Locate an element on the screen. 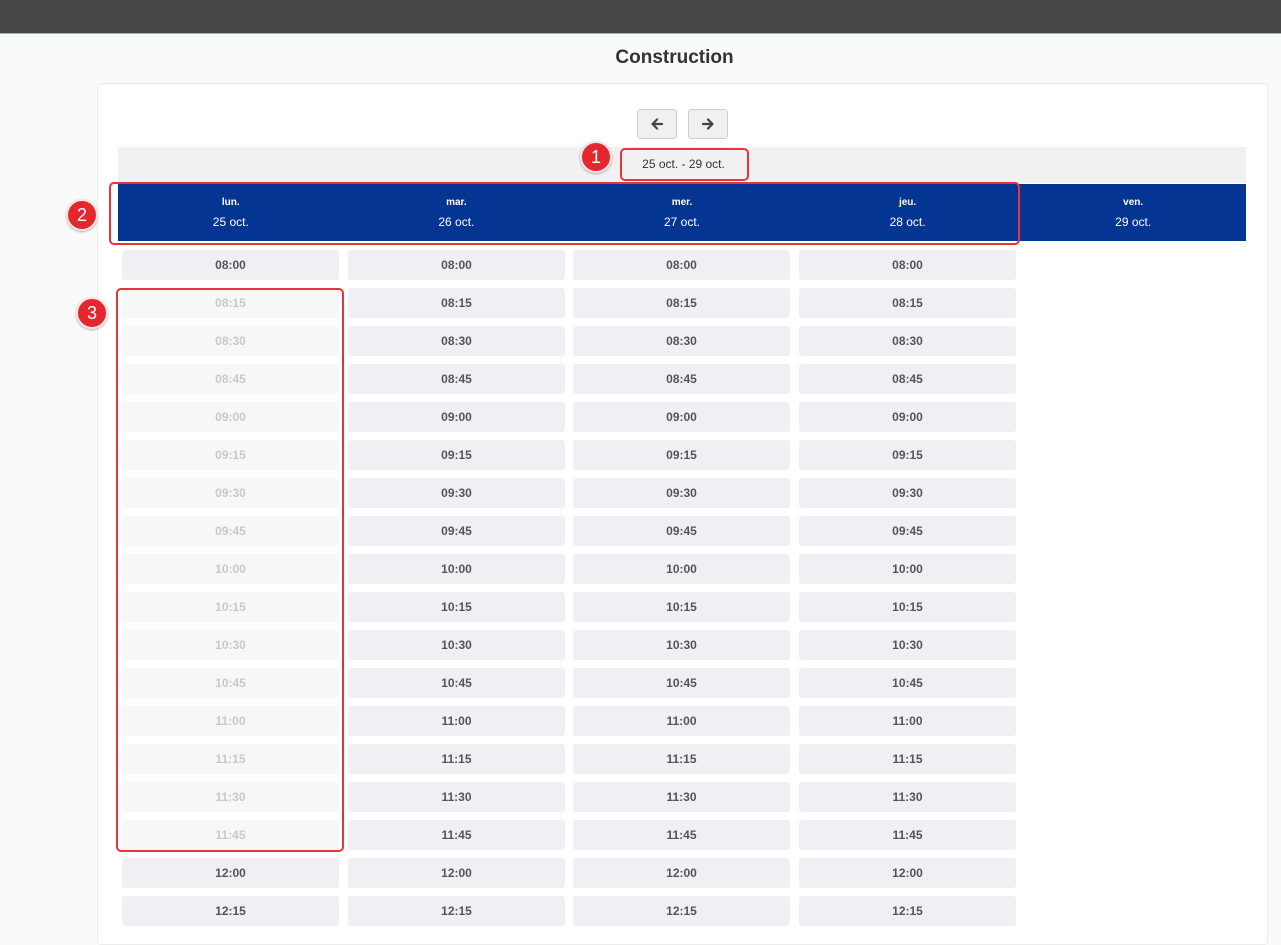 This screenshot has height=945, width=1281. day-date: 27 oct. is located at coordinates (681, 222).